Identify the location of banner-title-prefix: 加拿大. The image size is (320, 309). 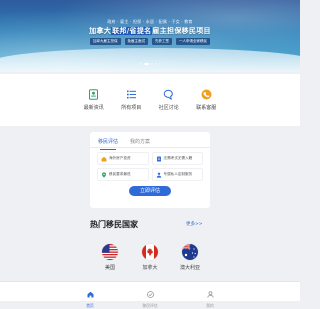
(100, 31).